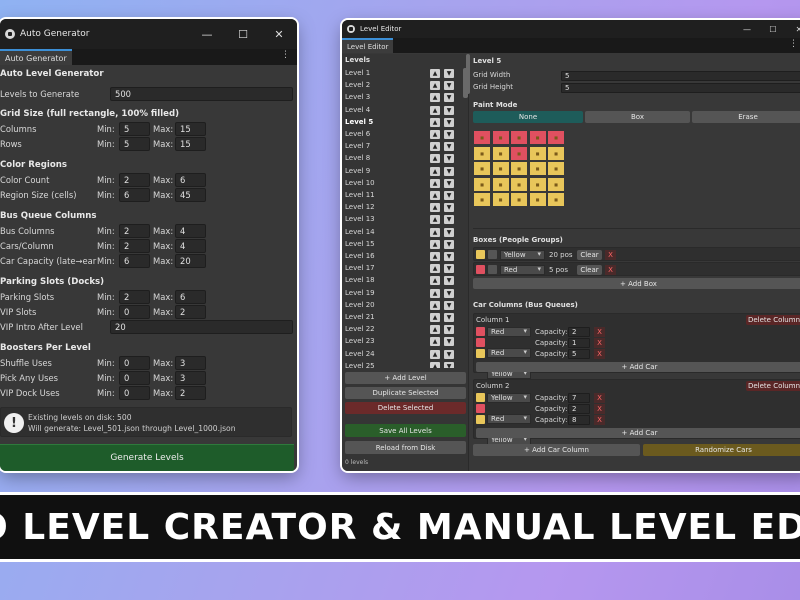  I want to click on level-list-item: Level 4 ▲ ▼, so click(402, 111).